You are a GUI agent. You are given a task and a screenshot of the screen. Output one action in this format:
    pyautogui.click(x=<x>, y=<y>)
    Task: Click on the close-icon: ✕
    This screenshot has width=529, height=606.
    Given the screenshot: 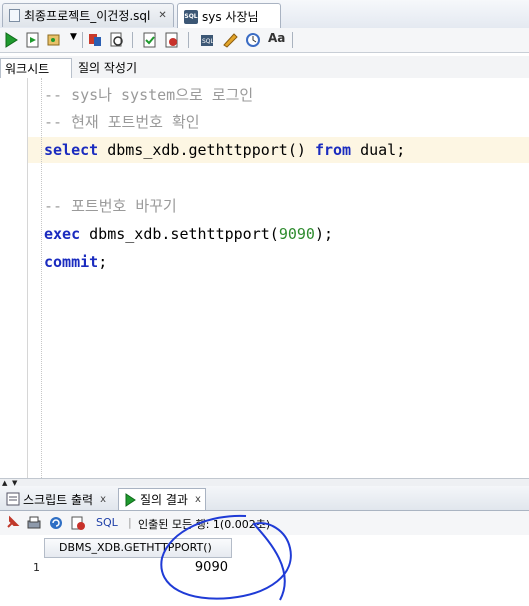 What is the action you would take?
    pyautogui.click(x=162, y=15)
    